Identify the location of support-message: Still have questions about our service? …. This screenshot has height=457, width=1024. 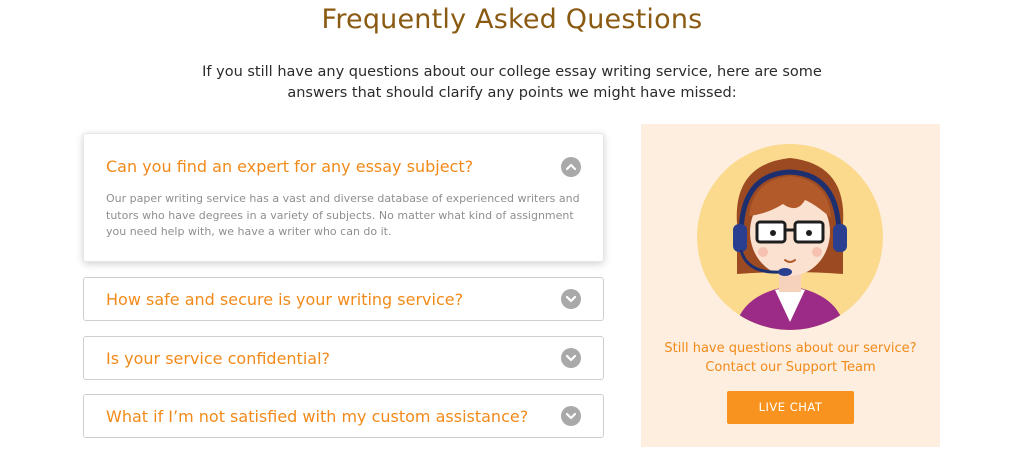
(790, 358).